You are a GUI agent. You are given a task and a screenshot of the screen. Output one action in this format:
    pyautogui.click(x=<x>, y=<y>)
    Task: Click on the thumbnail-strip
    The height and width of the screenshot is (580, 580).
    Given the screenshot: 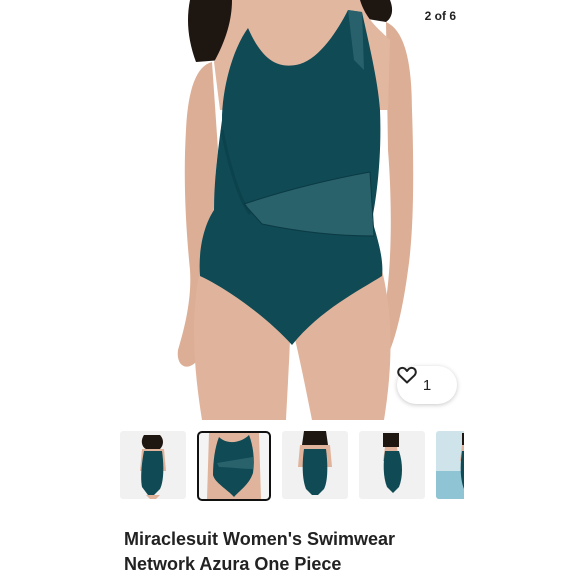 What is the action you would take?
    pyautogui.click(x=292, y=466)
    